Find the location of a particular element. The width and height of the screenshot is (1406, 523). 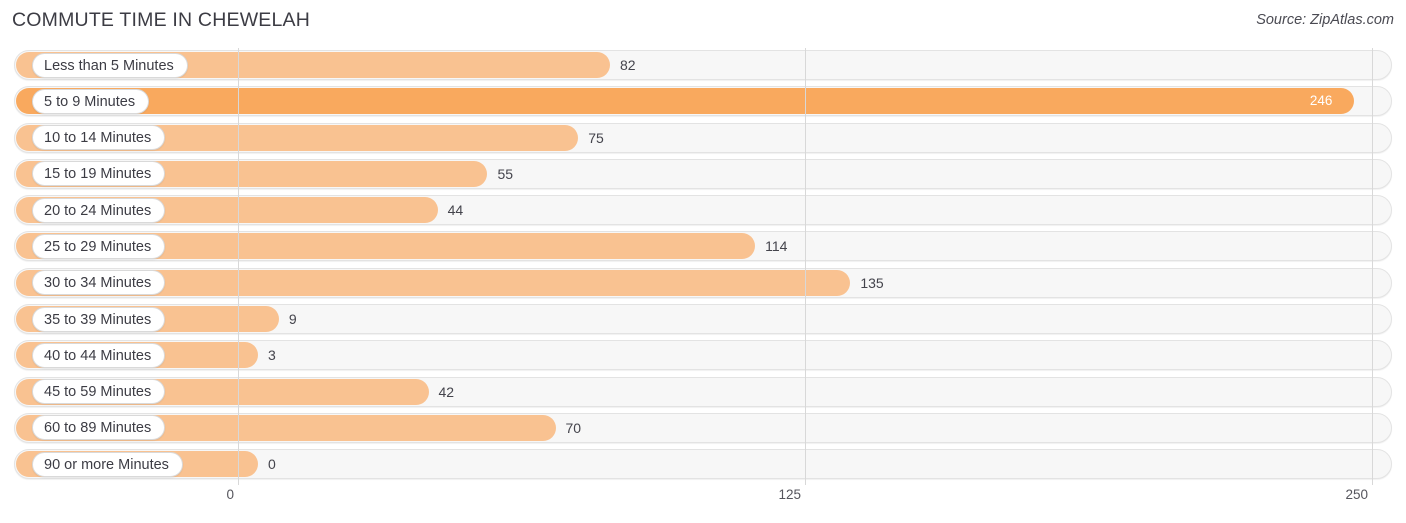

bar-row: 82 Less than 5 Minutes is located at coordinates (703, 66).